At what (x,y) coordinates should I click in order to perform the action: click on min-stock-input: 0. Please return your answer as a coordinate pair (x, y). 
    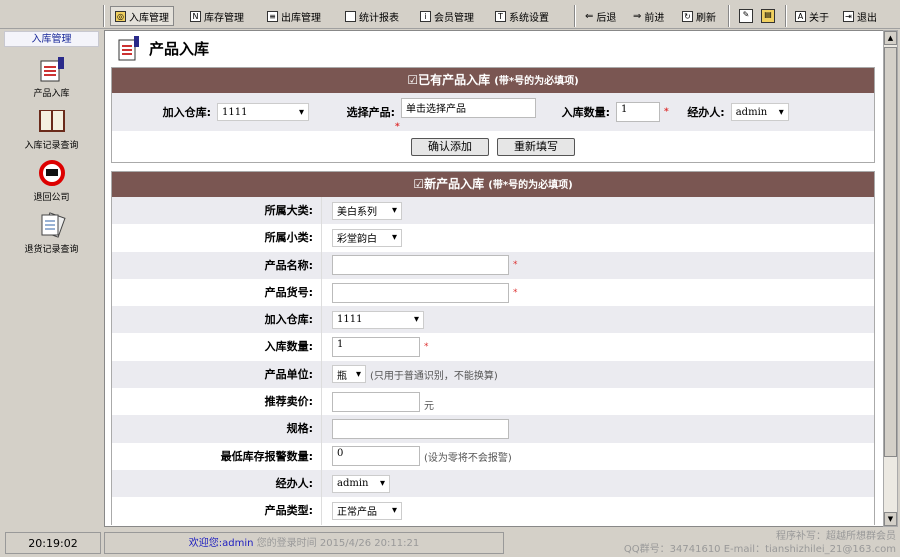
    Looking at the image, I should click on (376, 456).